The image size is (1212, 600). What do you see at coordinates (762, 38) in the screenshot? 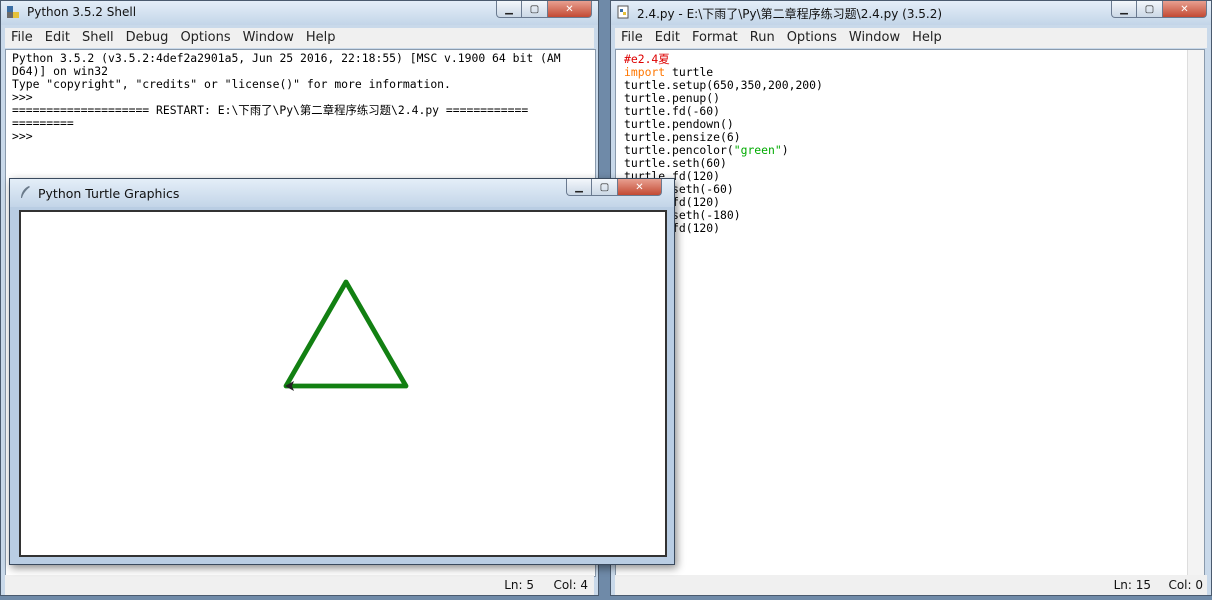
I see `menu-run: Run` at bounding box center [762, 38].